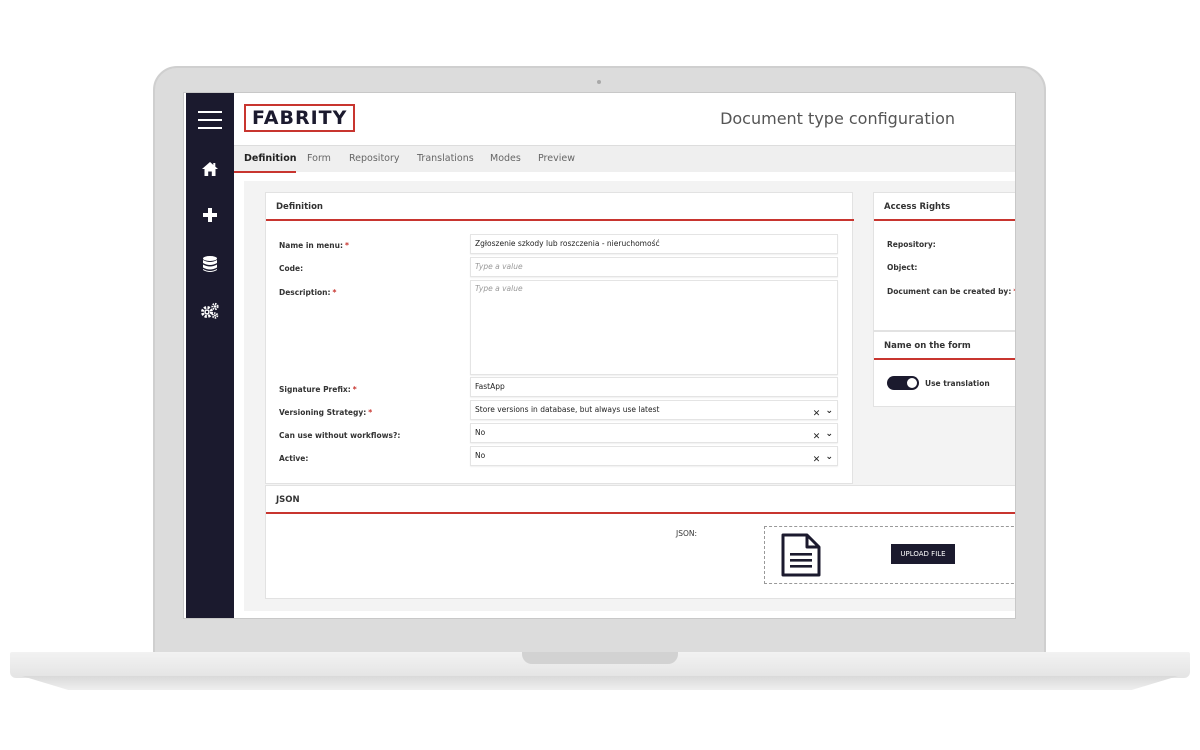  What do you see at coordinates (314, 245) in the screenshot?
I see `name-in-menu-label: Name in menu: *` at bounding box center [314, 245].